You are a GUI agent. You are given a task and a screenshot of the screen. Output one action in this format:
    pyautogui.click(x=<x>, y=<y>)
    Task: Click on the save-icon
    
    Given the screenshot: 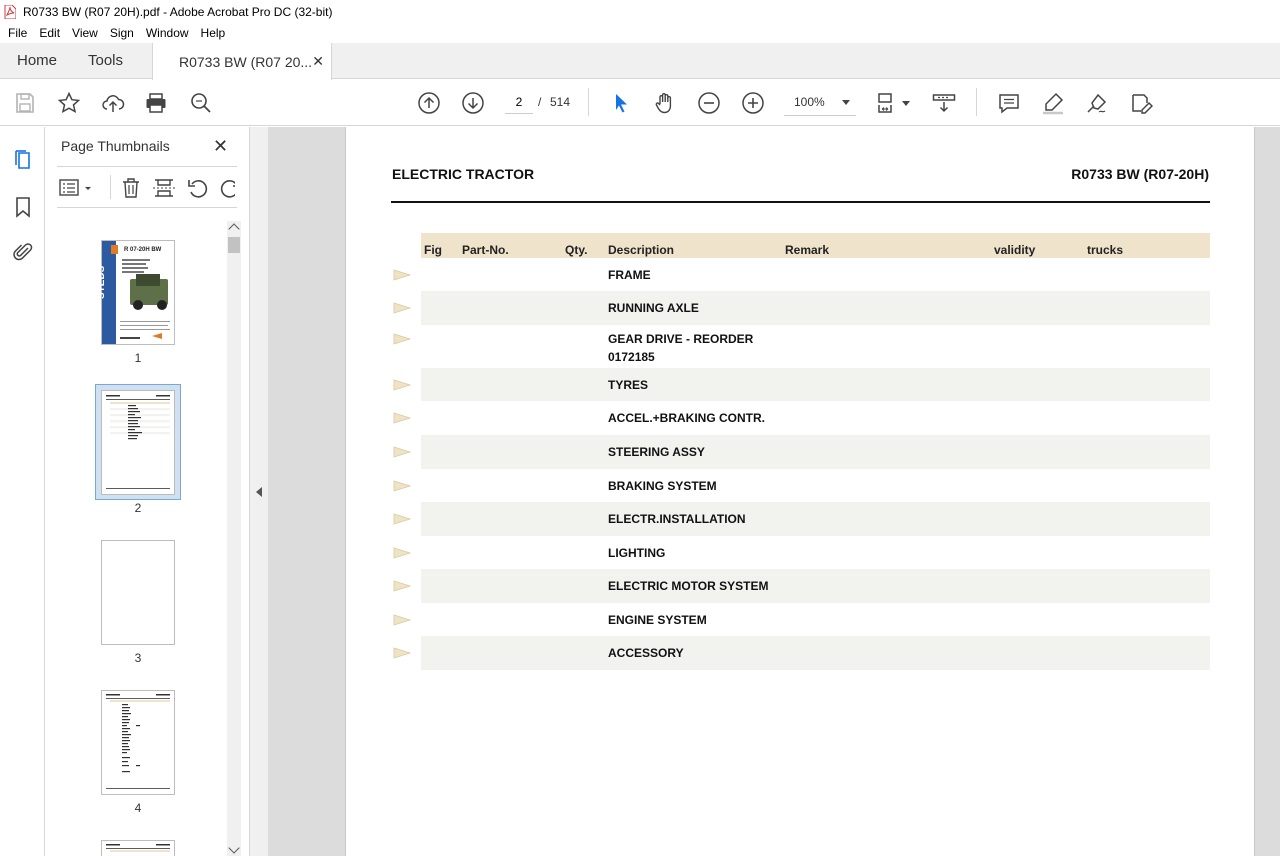 What is the action you would take?
    pyautogui.click(x=25, y=103)
    